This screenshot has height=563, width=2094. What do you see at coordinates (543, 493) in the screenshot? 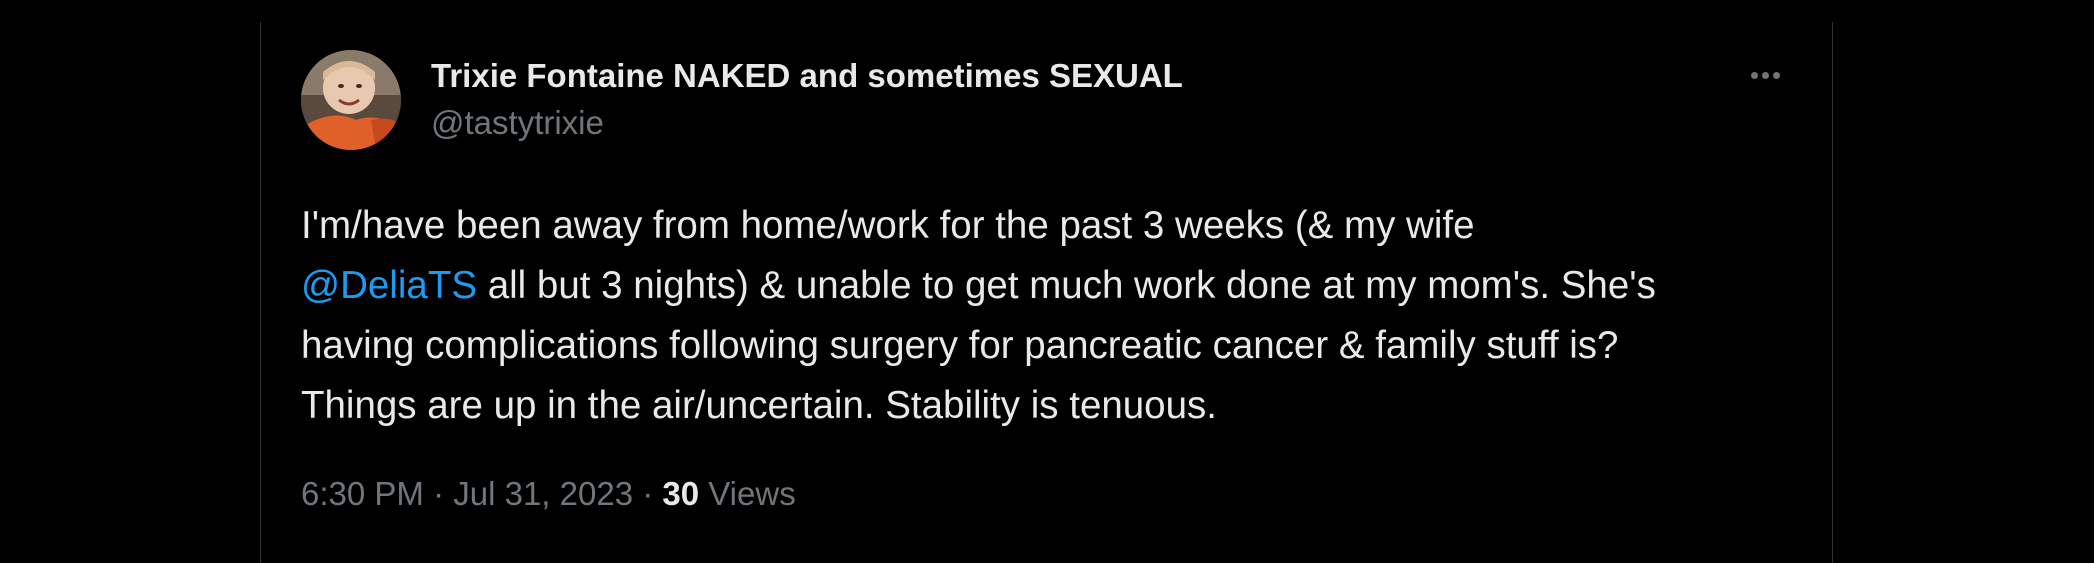
I see `tweet-date: Jul 31, 2023` at bounding box center [543, 493].